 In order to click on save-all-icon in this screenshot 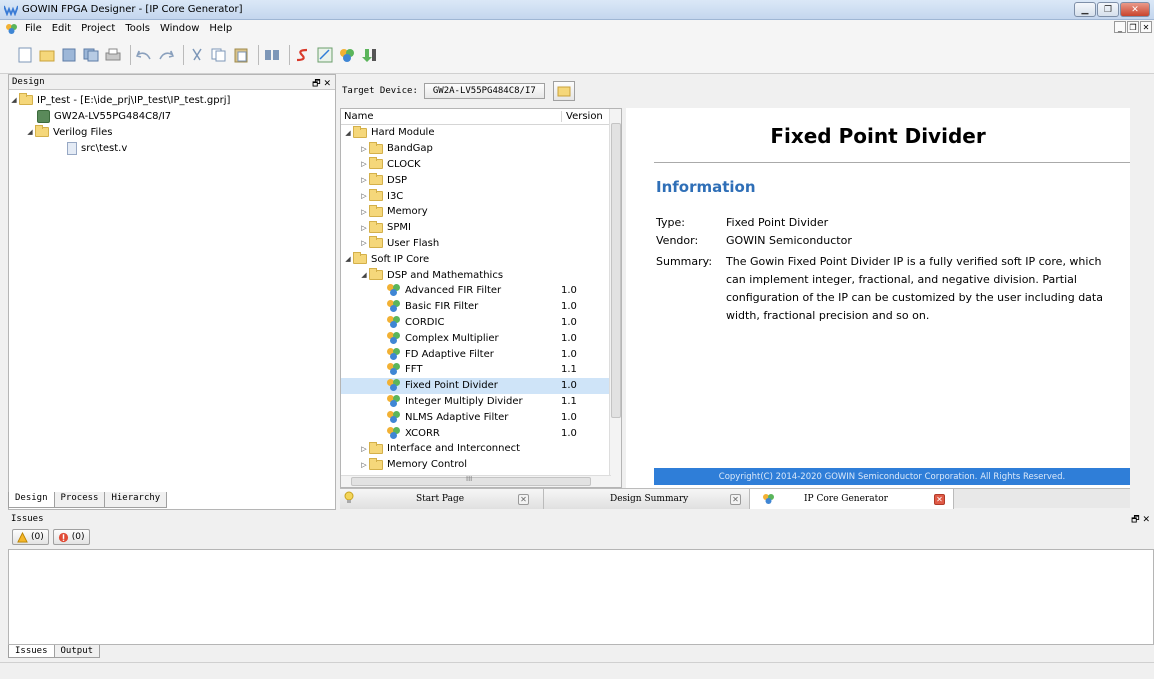, I will do `click(91, 55)`.